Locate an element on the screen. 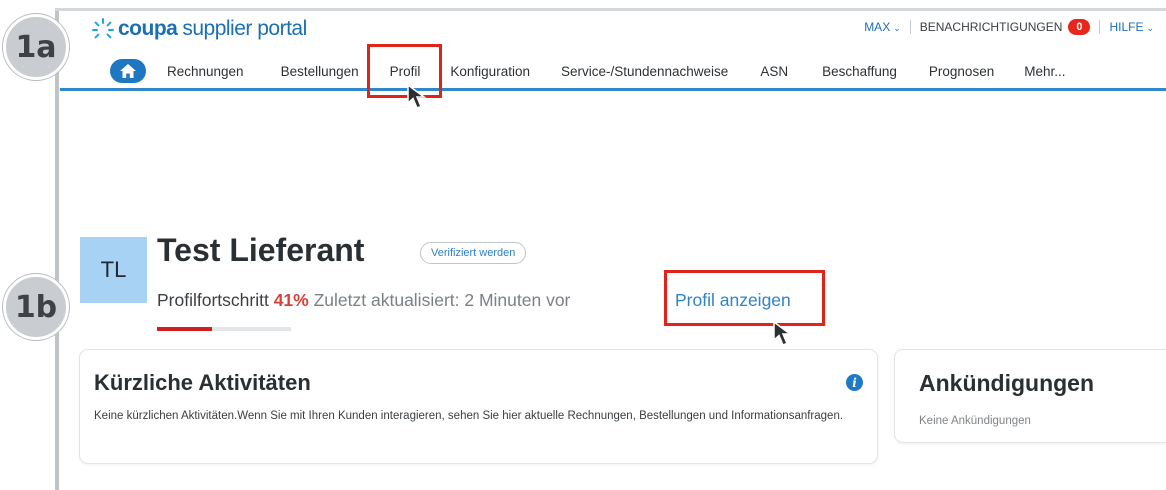 The image size is (1166, 490). coupa-logo: coupa supplier portal is located at coordinates (199, 29).